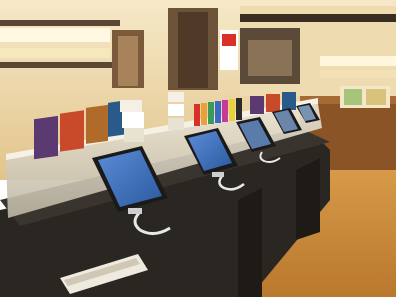 The image size is (396, 297). I want to click on right-signage, so click(318, 18).